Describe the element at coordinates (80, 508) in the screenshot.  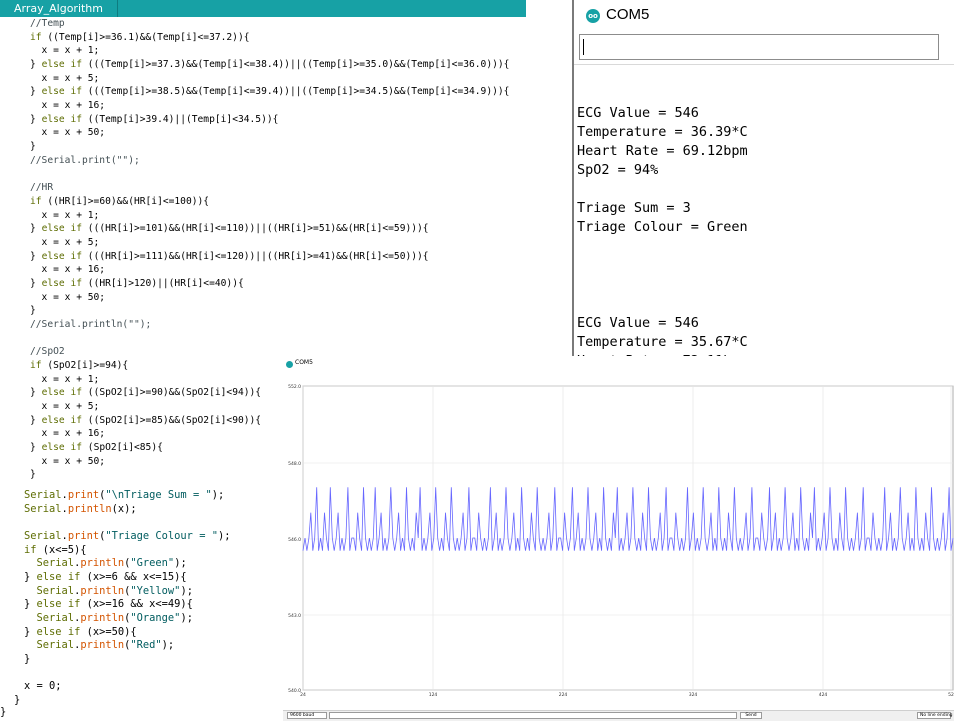
I see `code-line: Serial.println(x);` at that location.